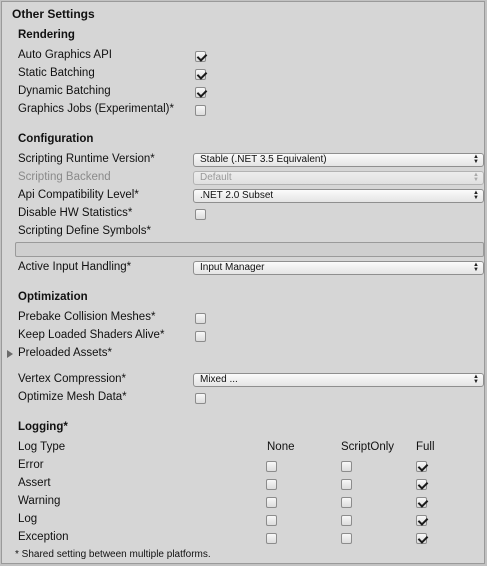 The height and width of the screenshot is (566, 487). What do you see at coordinates (34, 483) in the screenshot?
I see `log-row-label: Assert` at bounding box center [34, 483].